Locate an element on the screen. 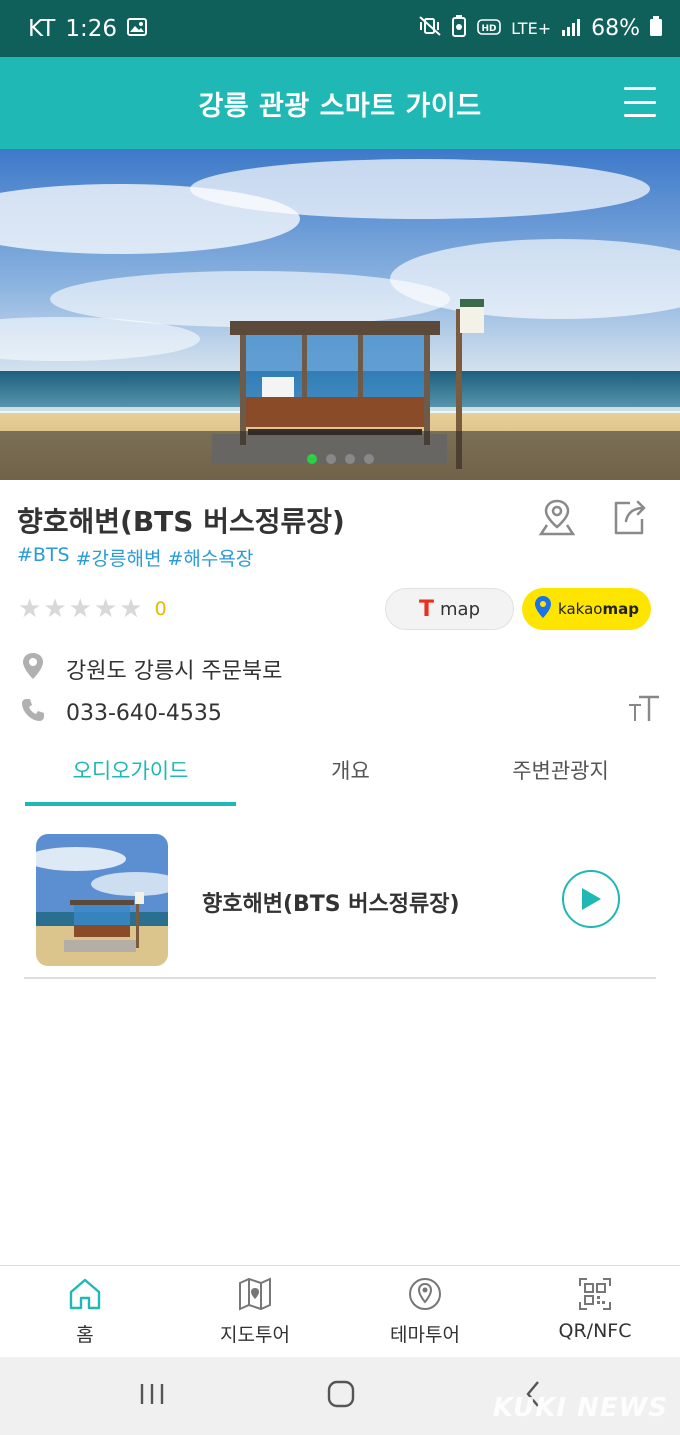 Image resolution: width=680 pixels, height=1435 pixels. tmap-logo-icon: T is located at coordinates (426, 609).